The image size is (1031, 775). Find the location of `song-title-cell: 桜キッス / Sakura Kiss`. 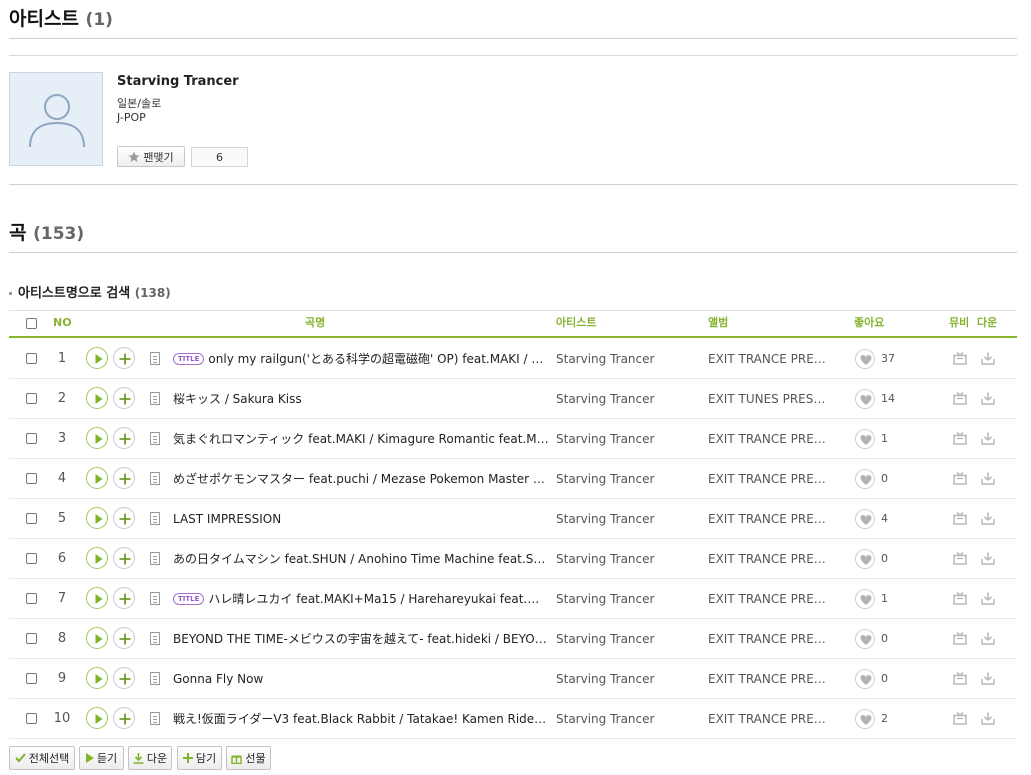

song-title-cell: 桜キッス / Sakura Kiss is located at coordinates (361, 399).